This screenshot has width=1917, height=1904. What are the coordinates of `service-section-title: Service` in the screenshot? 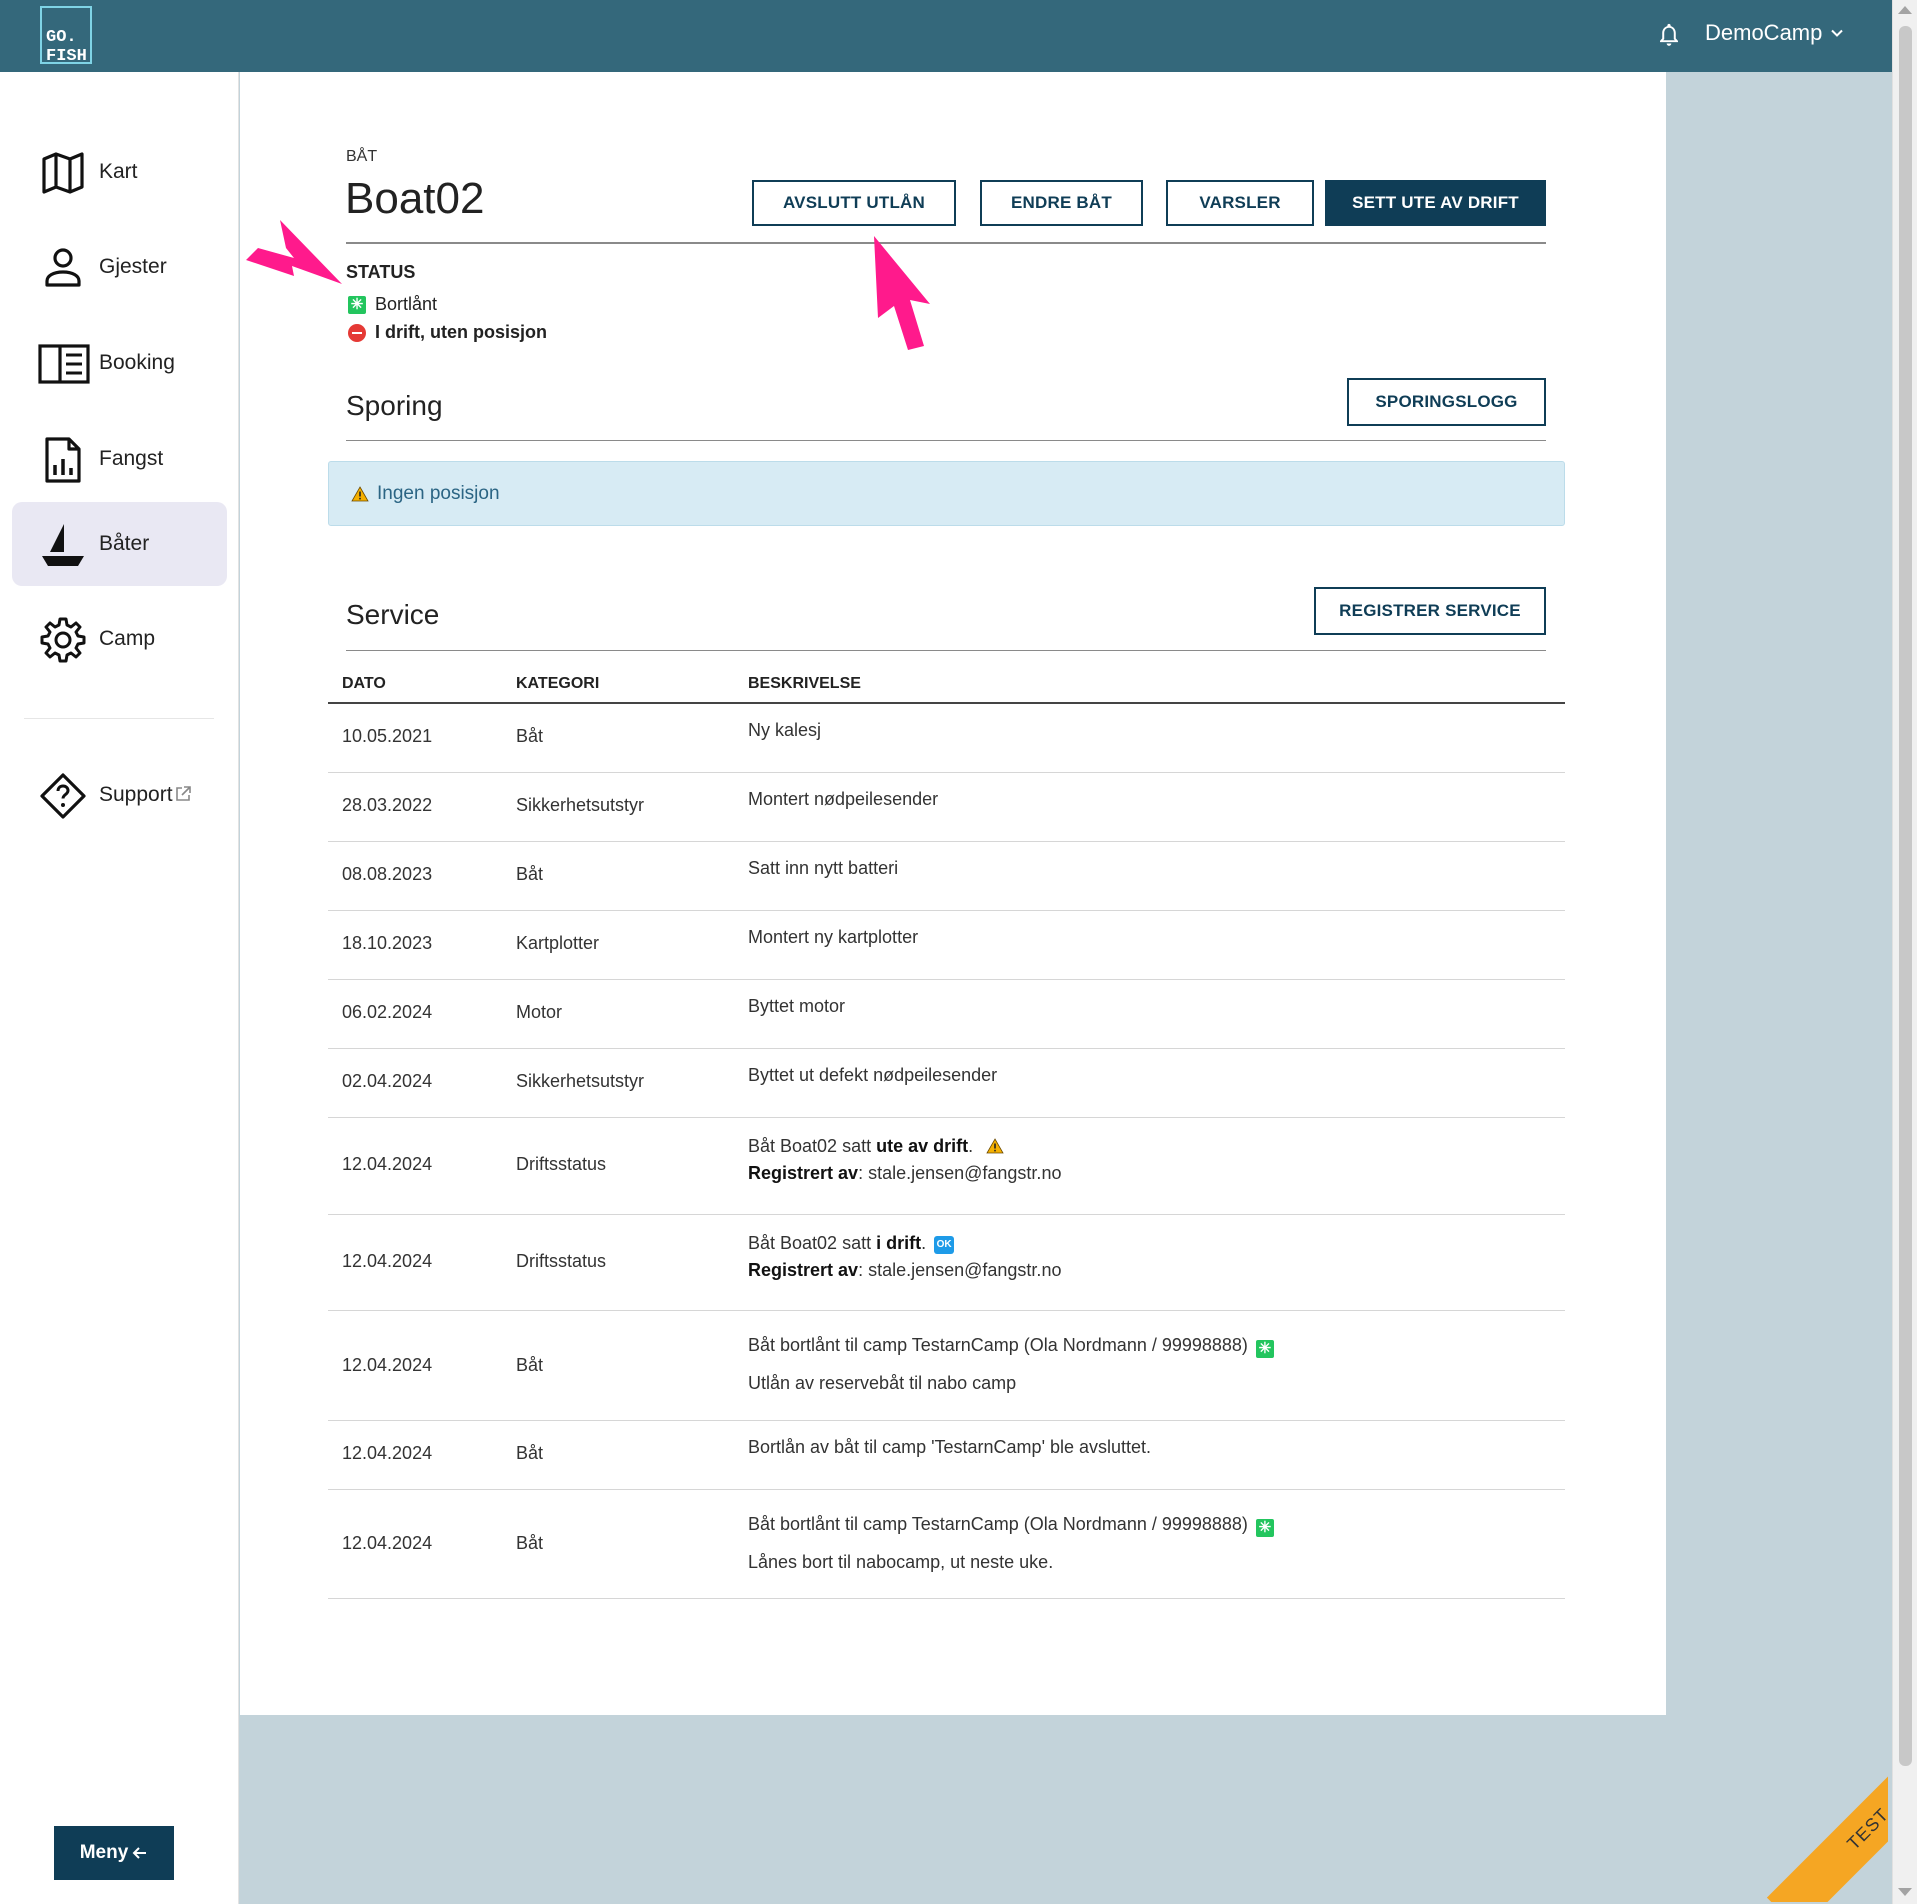 It's located at (393, 614).